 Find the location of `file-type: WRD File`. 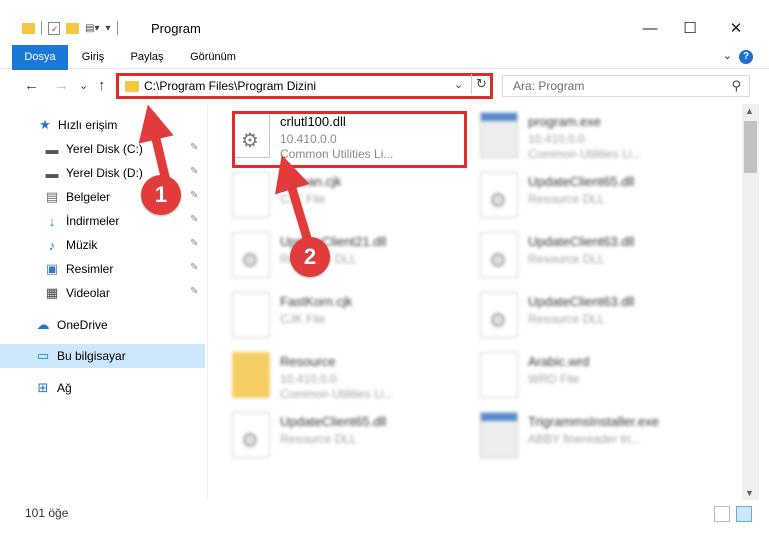

file-type: WRD File is located at coordinates (554, 379).